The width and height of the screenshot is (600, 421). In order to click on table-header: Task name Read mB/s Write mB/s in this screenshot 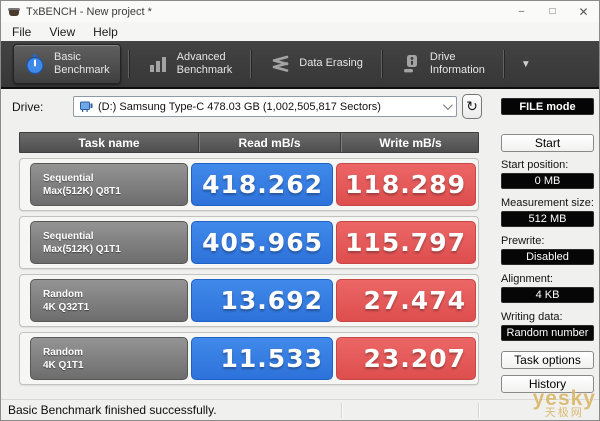, I will do `click(249, 142)`.